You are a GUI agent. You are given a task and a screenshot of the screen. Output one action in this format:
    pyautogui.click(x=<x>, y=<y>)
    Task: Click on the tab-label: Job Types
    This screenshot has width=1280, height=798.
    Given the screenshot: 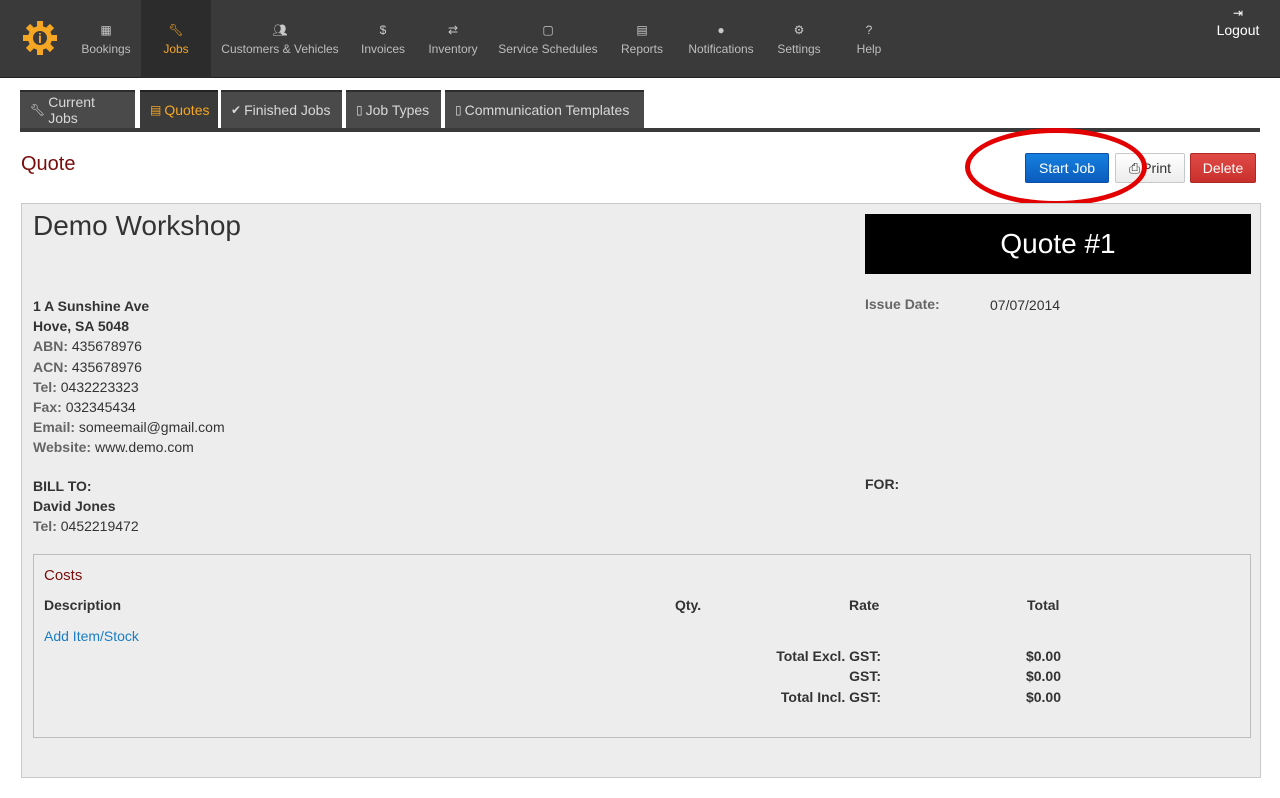 What is the action you would take?
    pyautogui.click(x=397, y=110)
    